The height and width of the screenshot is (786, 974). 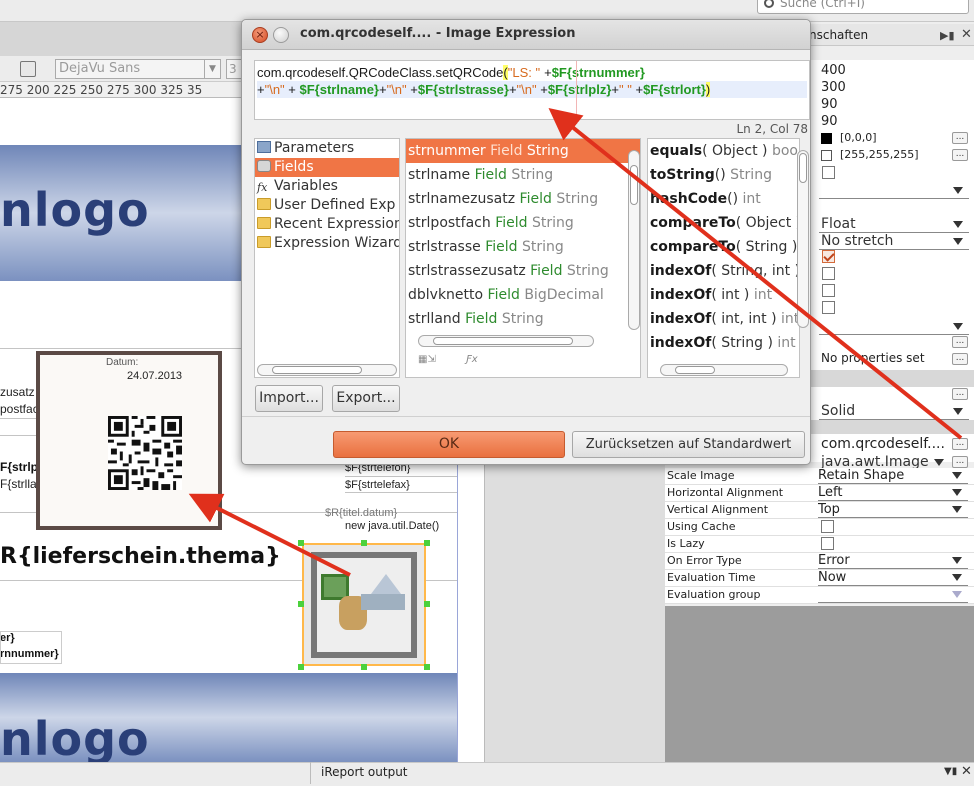 What do you see at coordinates (523, 247) in the screenshot?
I see `field-item: strlstrasse Field String` at bounding box center [523, 247].